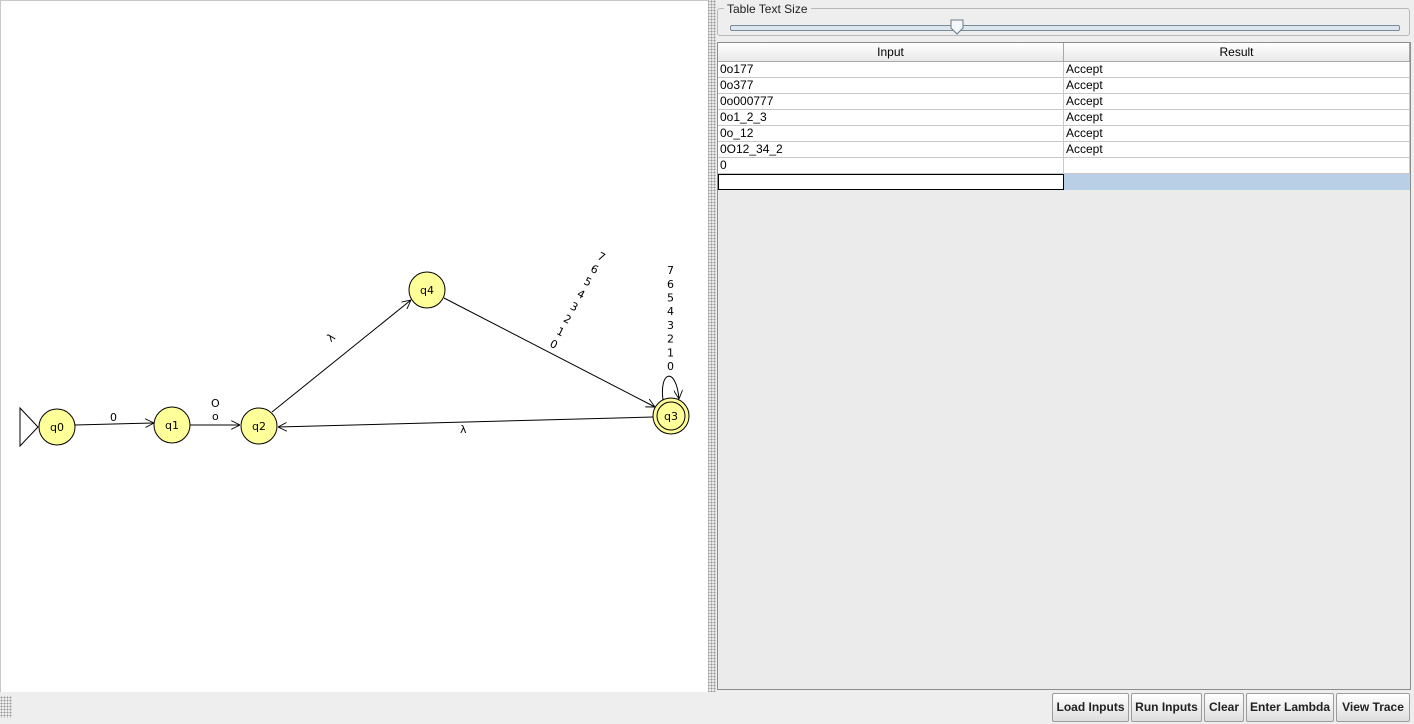  I want to click on result-cell, so click(1237, 166).